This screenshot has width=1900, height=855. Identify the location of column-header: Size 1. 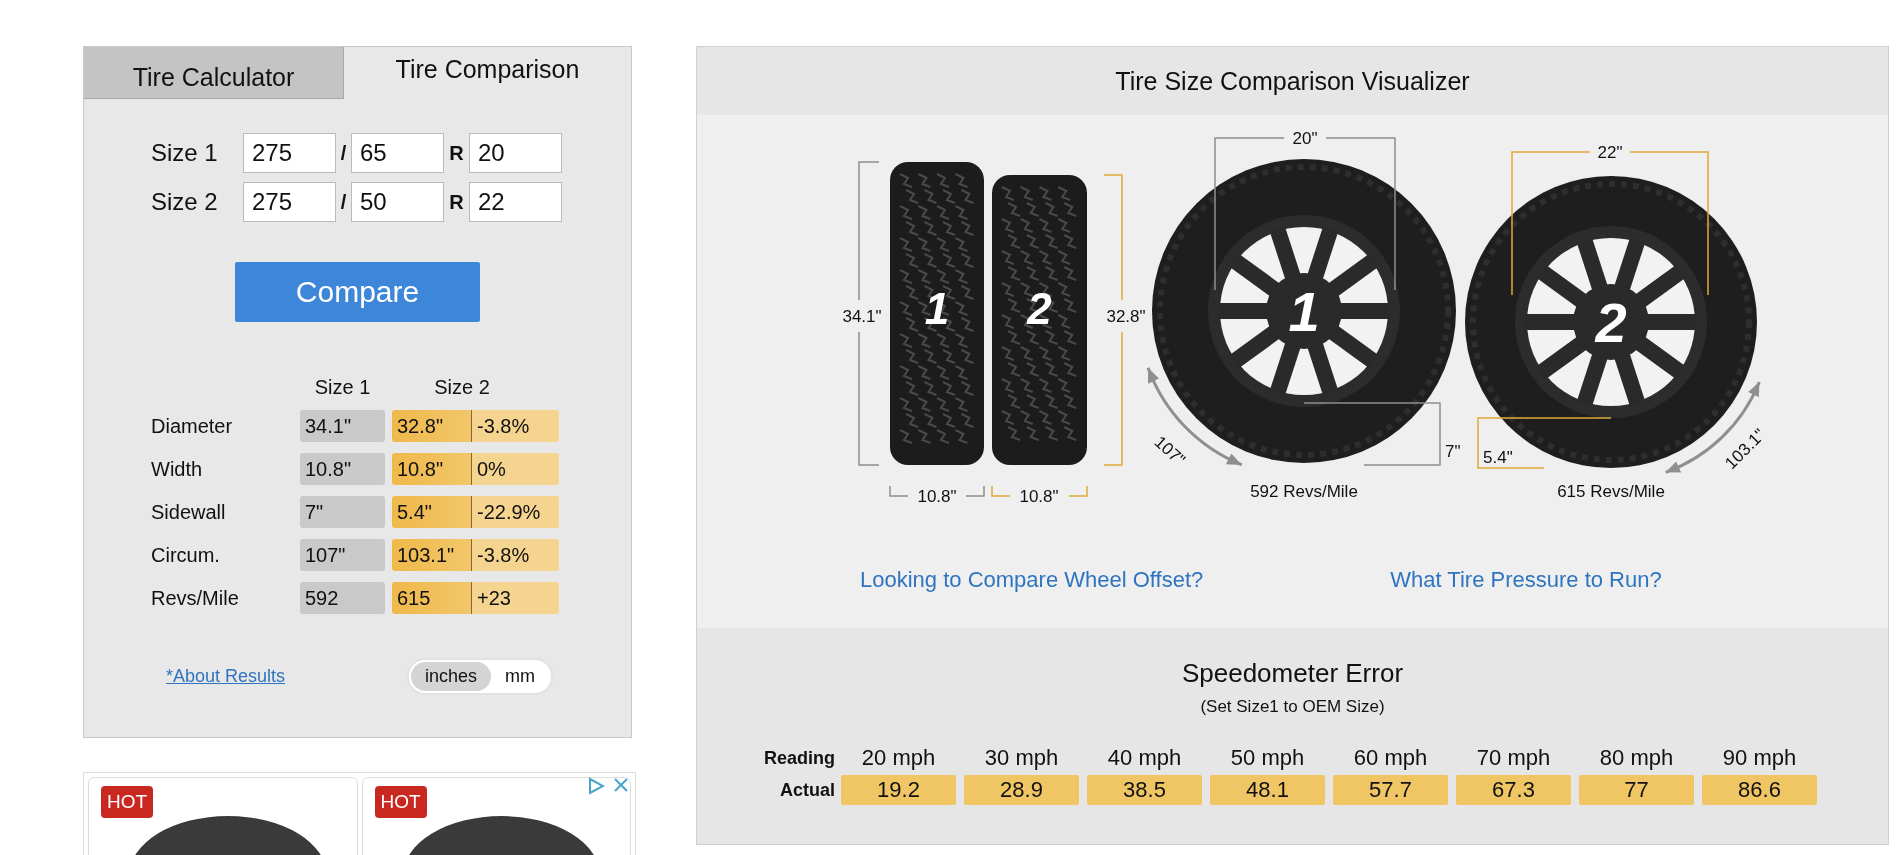
(342, 387).